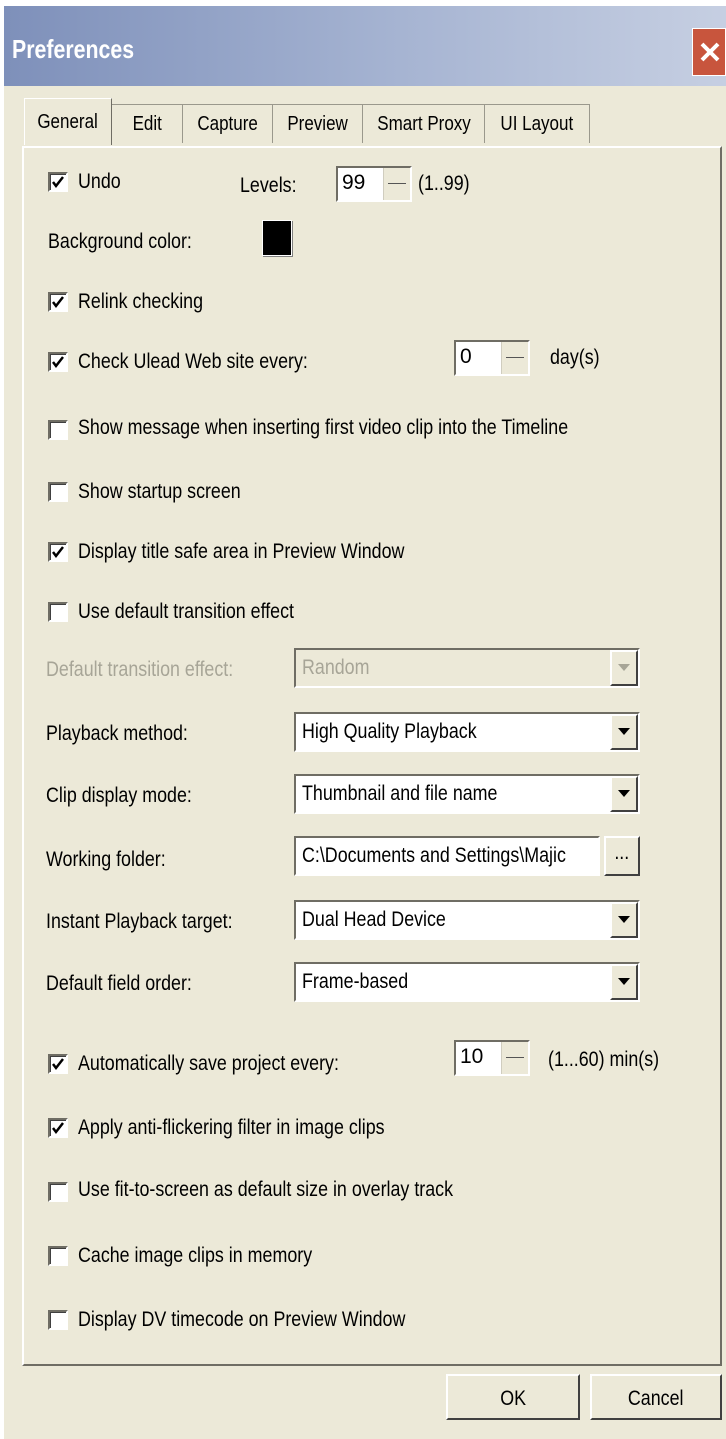 Image resolution: width=726 pixels, height=1439 pixels. What do you see at coordinates (140, 669) in the screenshot?
I see `transition-effect-label: Default transition effect:` at bounding box center [140, 669].